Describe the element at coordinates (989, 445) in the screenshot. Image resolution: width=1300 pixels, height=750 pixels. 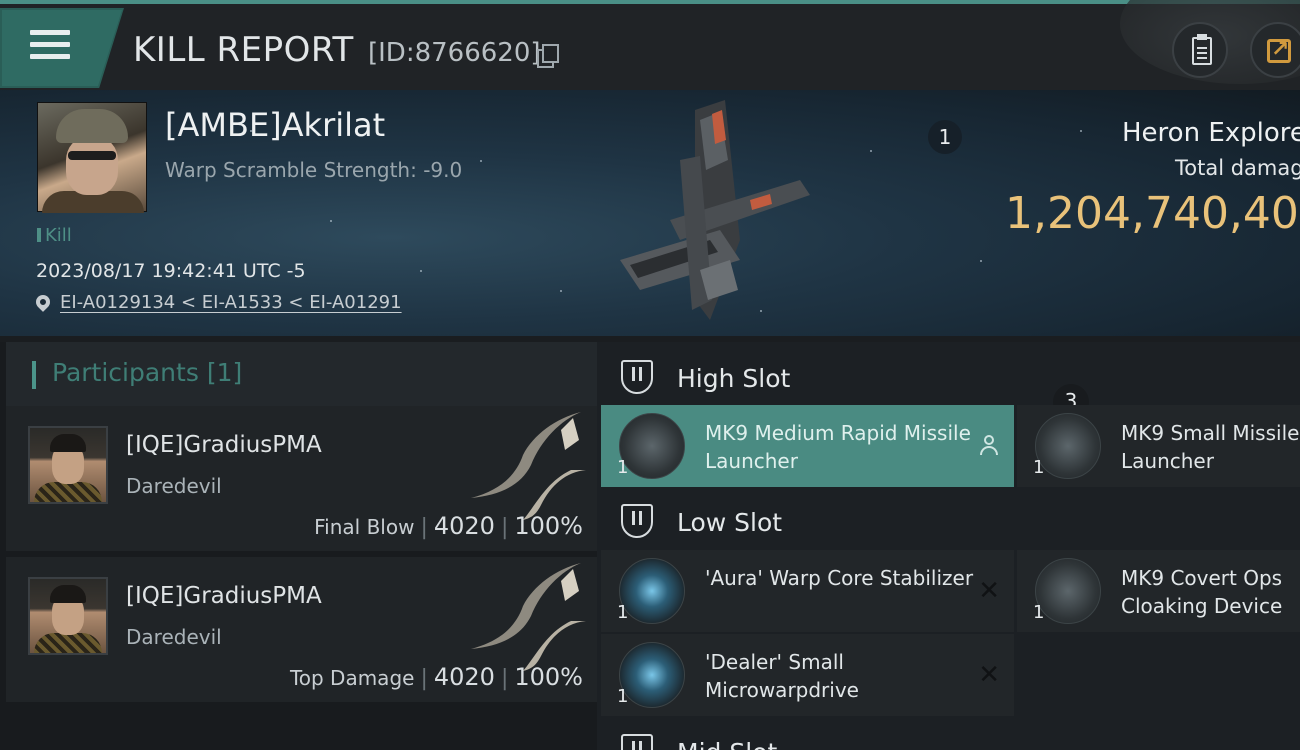
I see `person-icon` at that location.